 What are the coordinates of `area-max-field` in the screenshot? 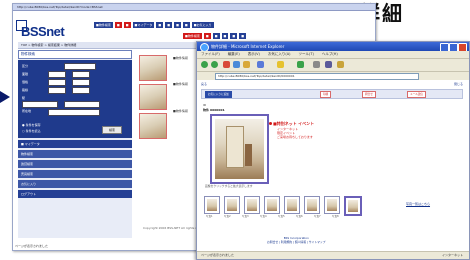 It's located at (81, 74).